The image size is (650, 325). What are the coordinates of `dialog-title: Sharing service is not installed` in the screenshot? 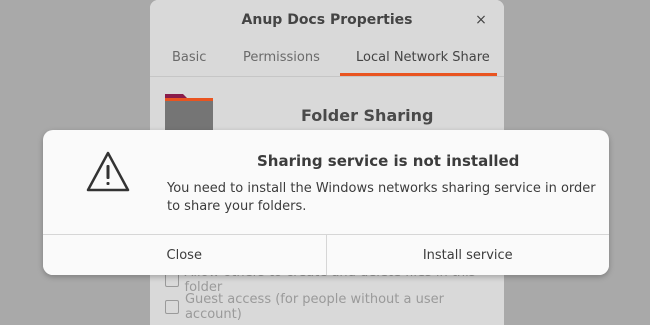 It's located at (388, 161).